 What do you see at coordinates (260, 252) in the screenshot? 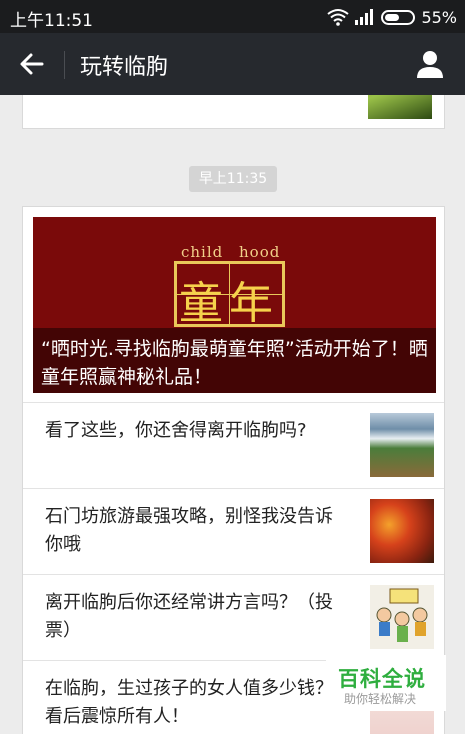
I see `cover-image-text-en: hood` at bounding box center [260, 252].